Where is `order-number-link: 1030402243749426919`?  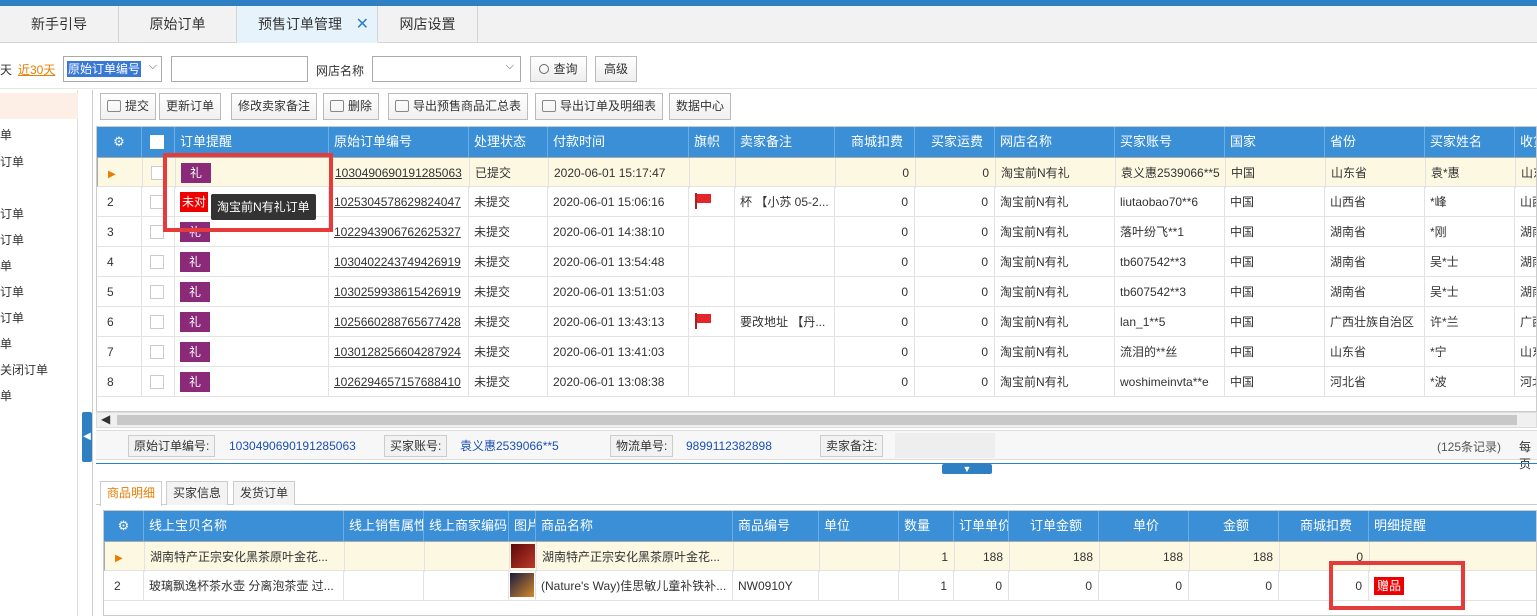 order-number-link: 1030402243749426919 is located at coordinates (397, 262).